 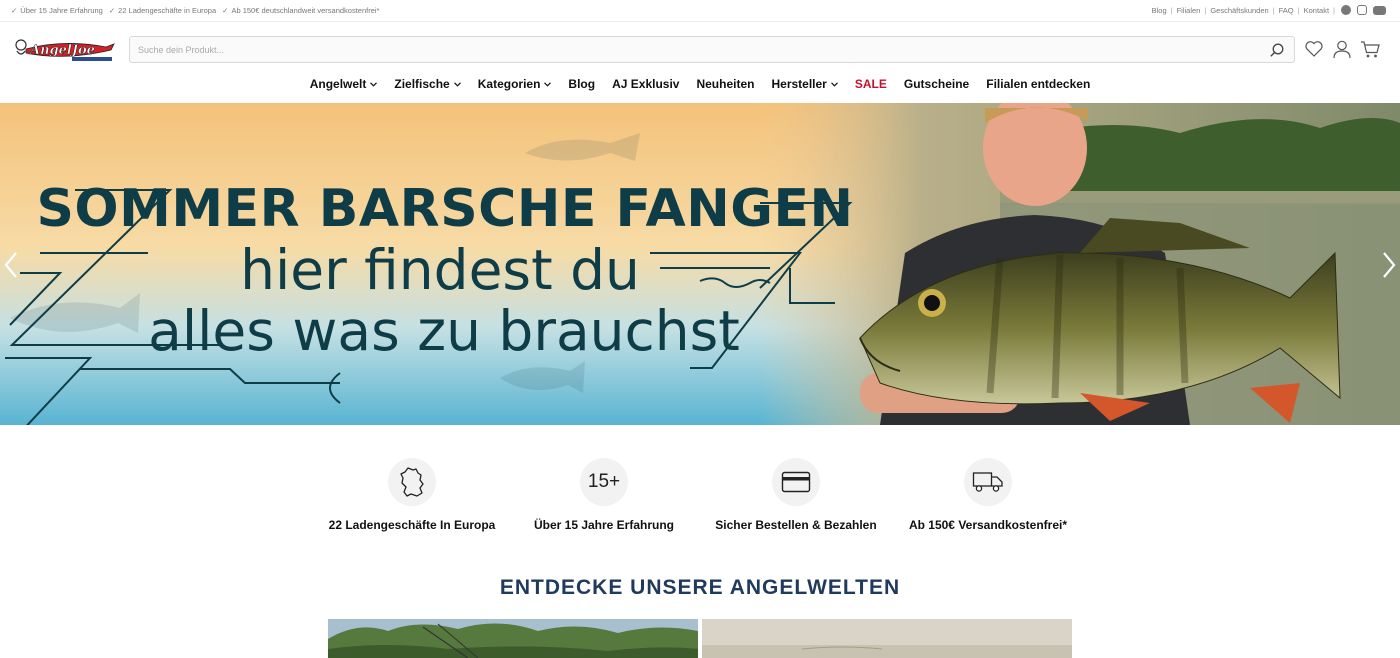 I want to click on logo: AngelJoe, so click(x=65, y=50).